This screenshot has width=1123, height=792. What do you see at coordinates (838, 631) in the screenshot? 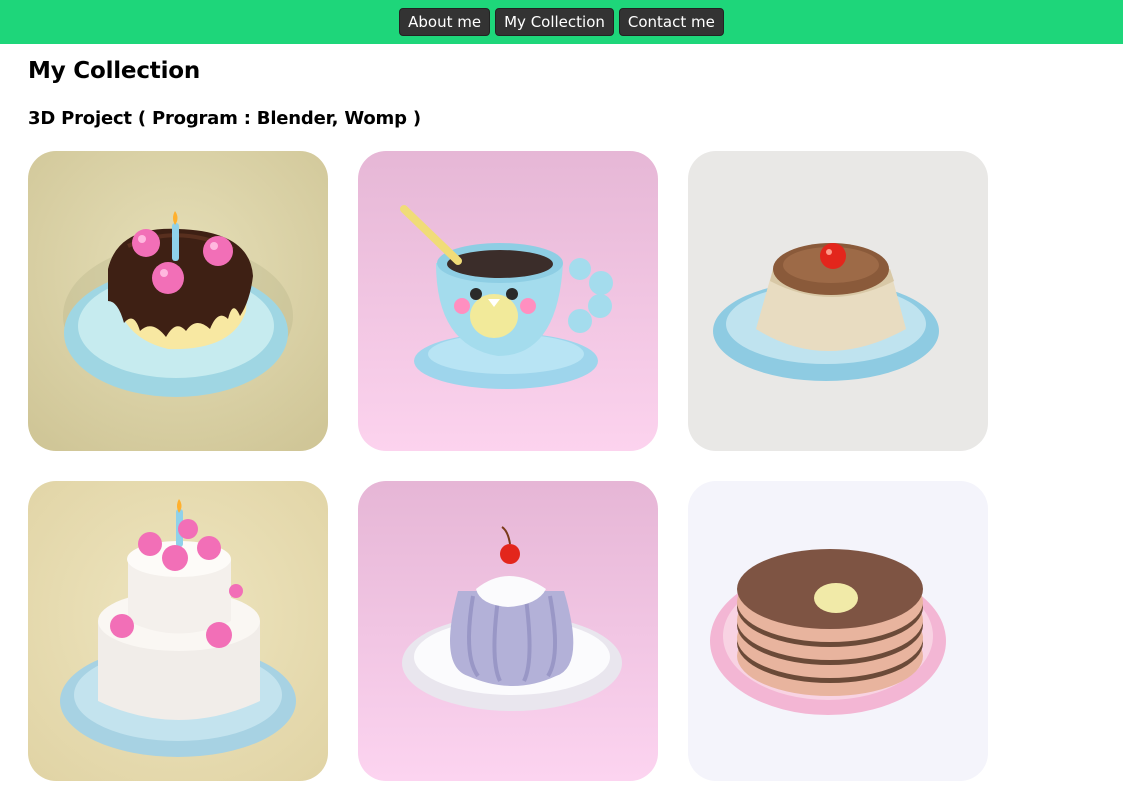
I see `gallery-image-pancakes` at bounding box center [838, 631].